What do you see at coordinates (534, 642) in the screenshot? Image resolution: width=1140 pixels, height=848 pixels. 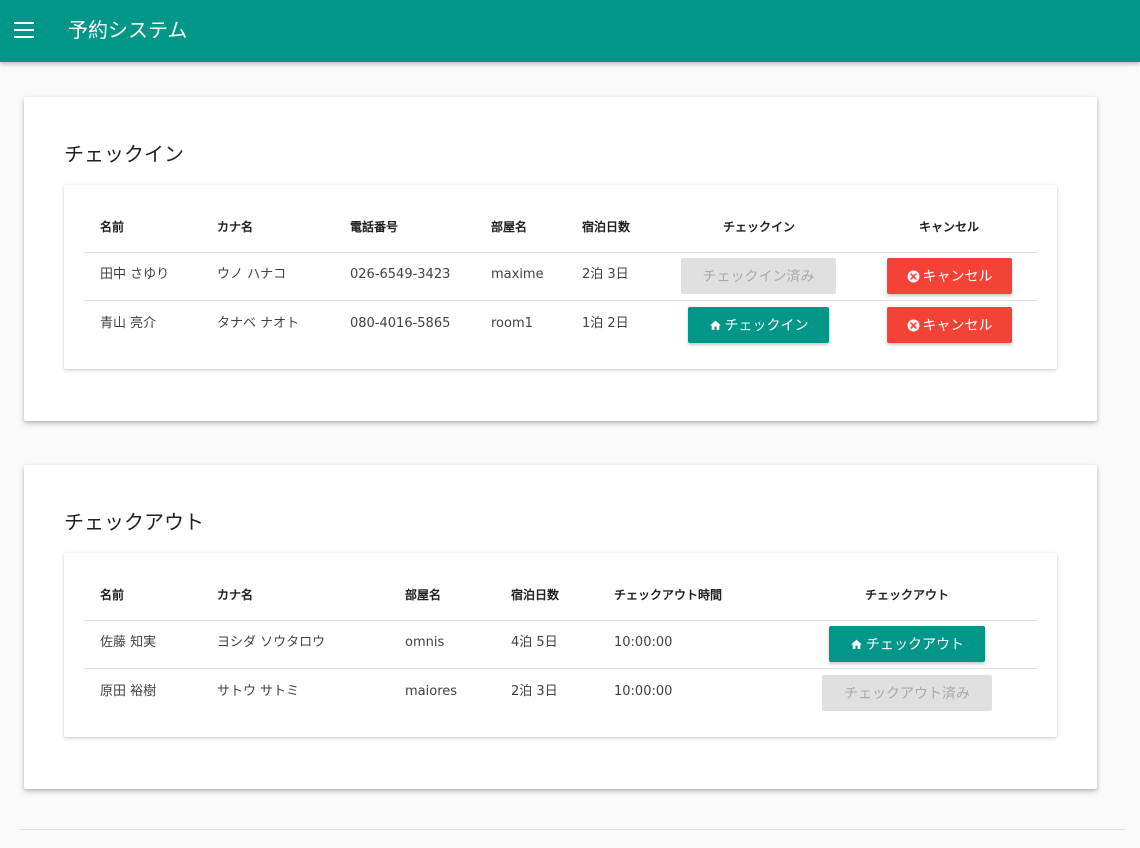 I see `cell-nights: 4泊 5日` at bounding box center [534, 642].